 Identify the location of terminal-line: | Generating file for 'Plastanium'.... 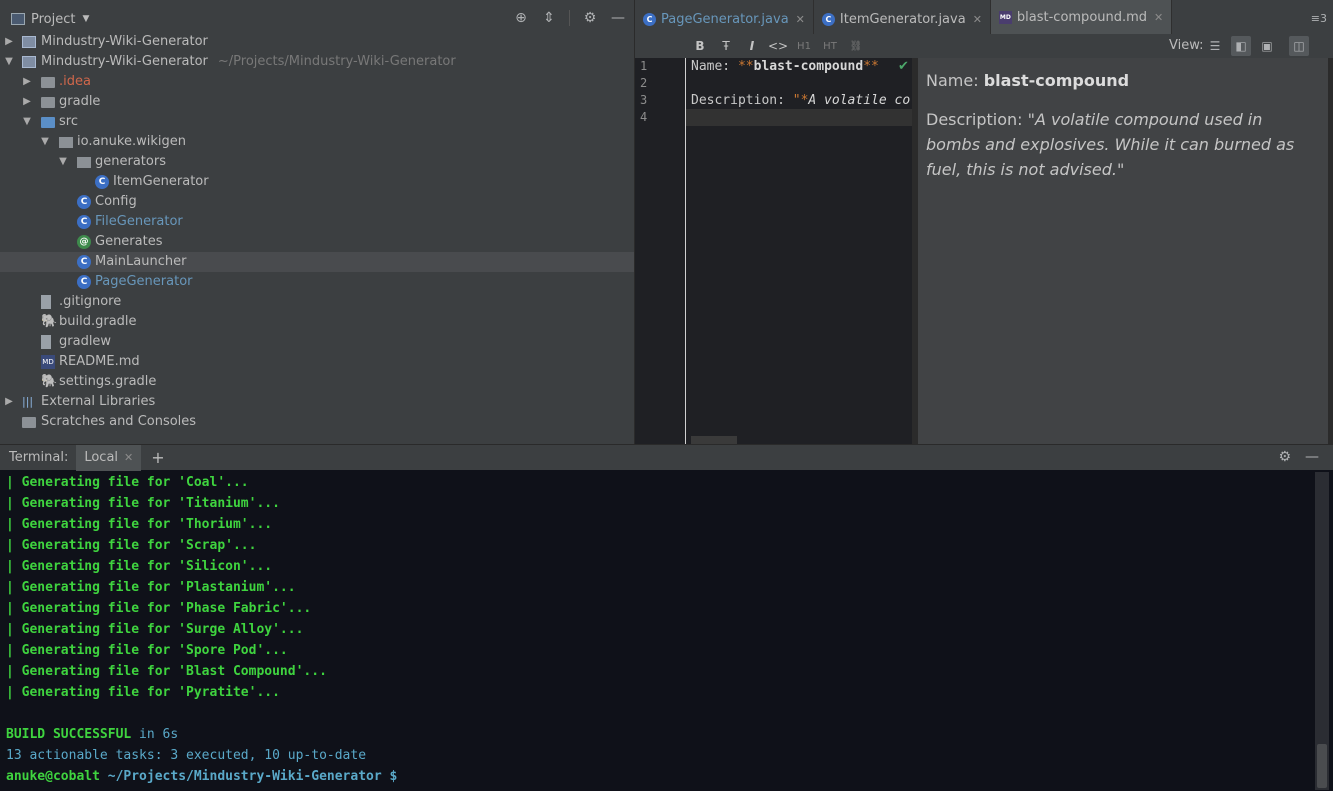
(151, 587).